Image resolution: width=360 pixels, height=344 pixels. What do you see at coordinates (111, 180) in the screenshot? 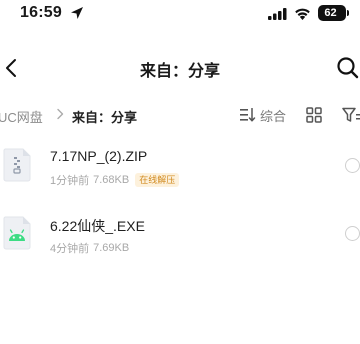
I see `file-size: 7.68KB` at bounding box center [111, 180].